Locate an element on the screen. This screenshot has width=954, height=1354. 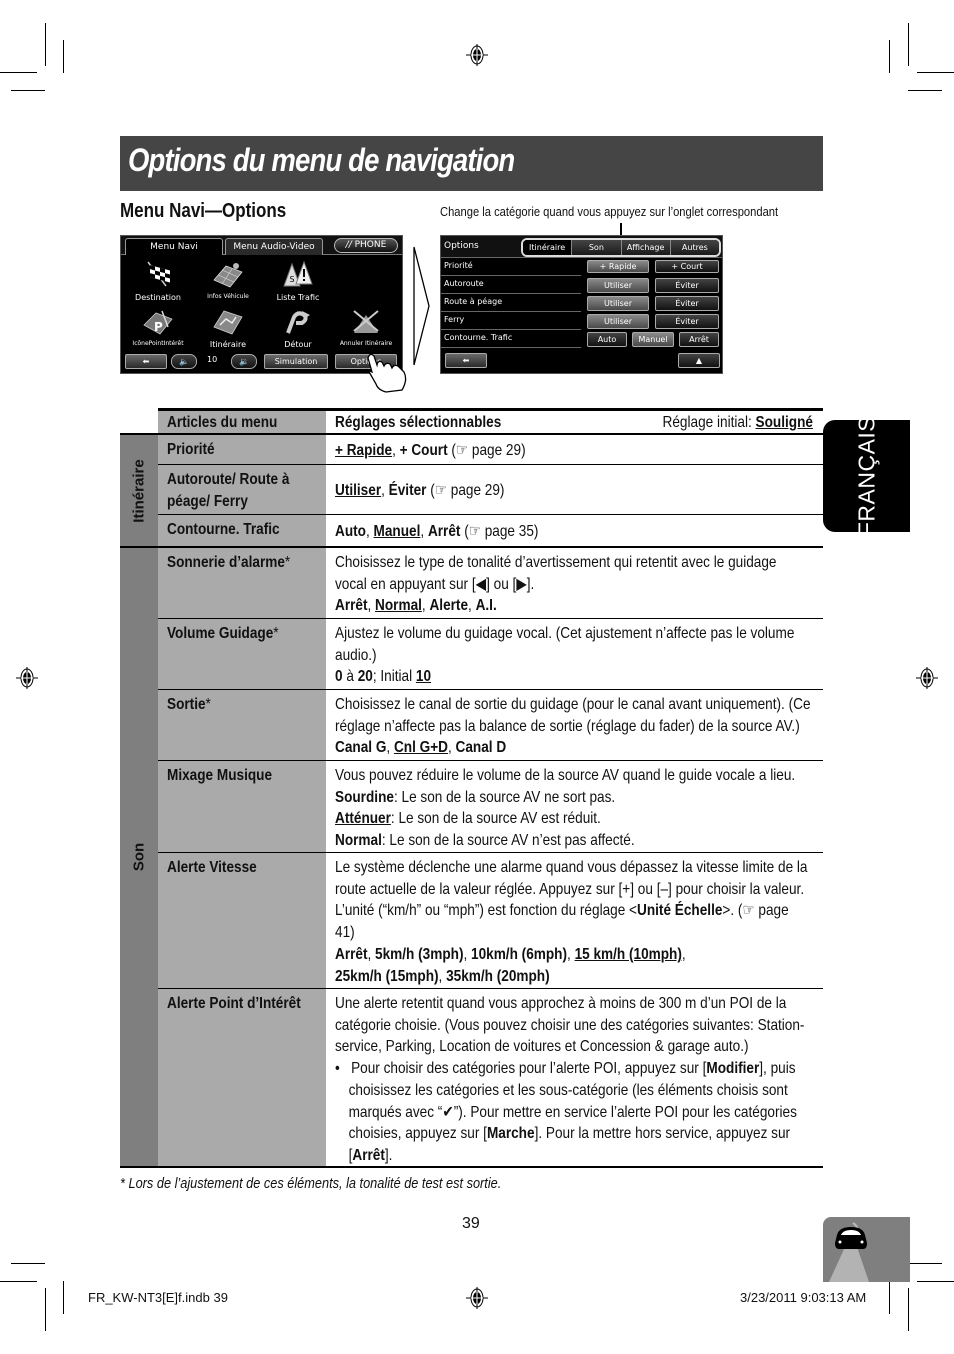
menu-item-detour: Détour is located at coordinates (298, 328).